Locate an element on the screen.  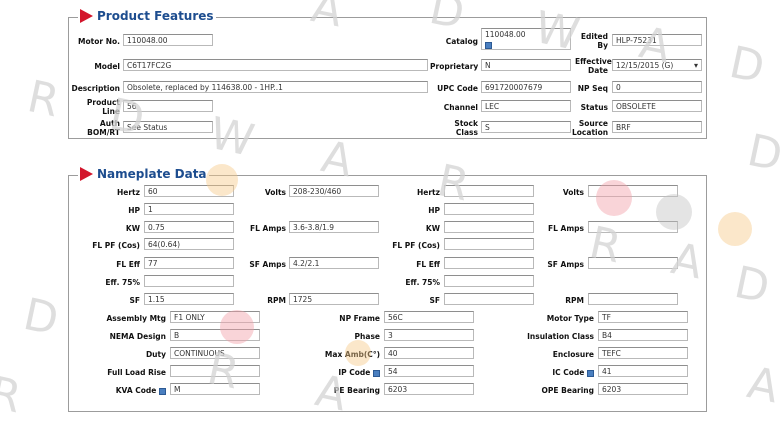
kw2-label: KW is located at coordinates (432, 228).